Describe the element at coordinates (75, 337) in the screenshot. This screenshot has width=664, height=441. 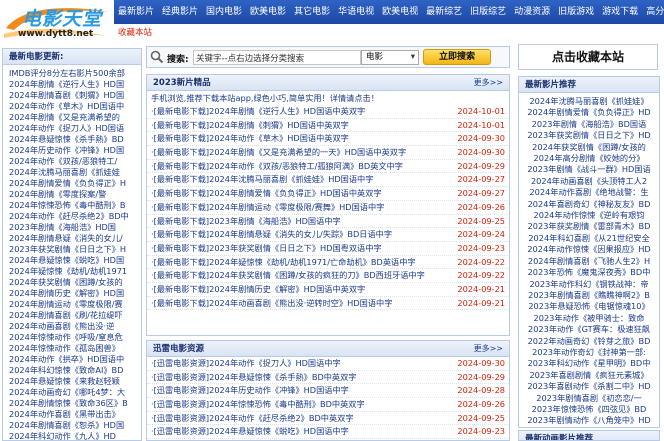
I see `list-item: 2024年惊悚动作《呼吸/窒息危` at that location.